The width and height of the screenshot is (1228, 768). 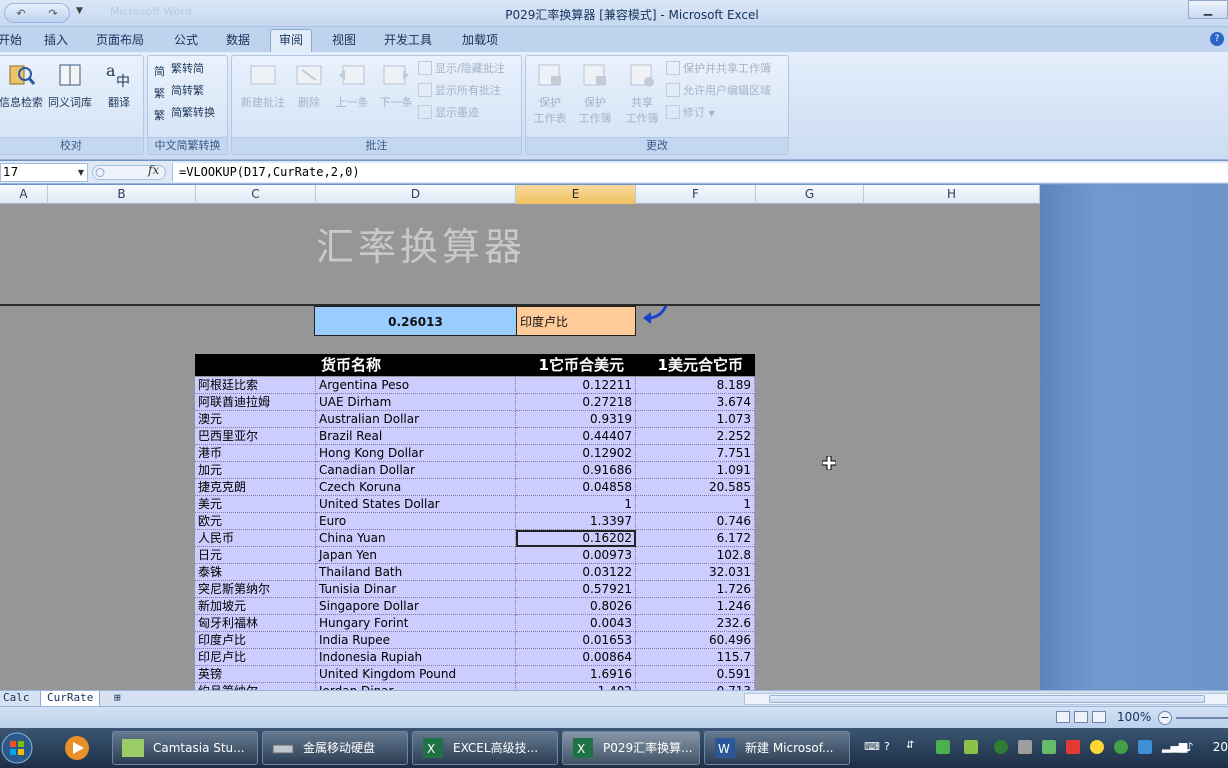 What do you see at coordinates (576, 686) in the screenshot?
I see `to-usd-cell: 1.402` at bounding box center [576, 686].